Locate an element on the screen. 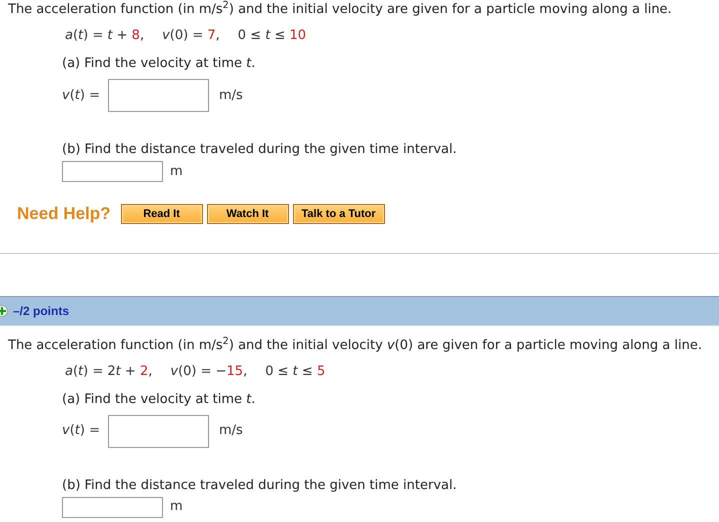 This screenshot has width=719, height=522. formula: a(t) = 2t + 2, v(0) = −15, 0 ≤ t ≤ 5 is located at coordinates (195, 372).